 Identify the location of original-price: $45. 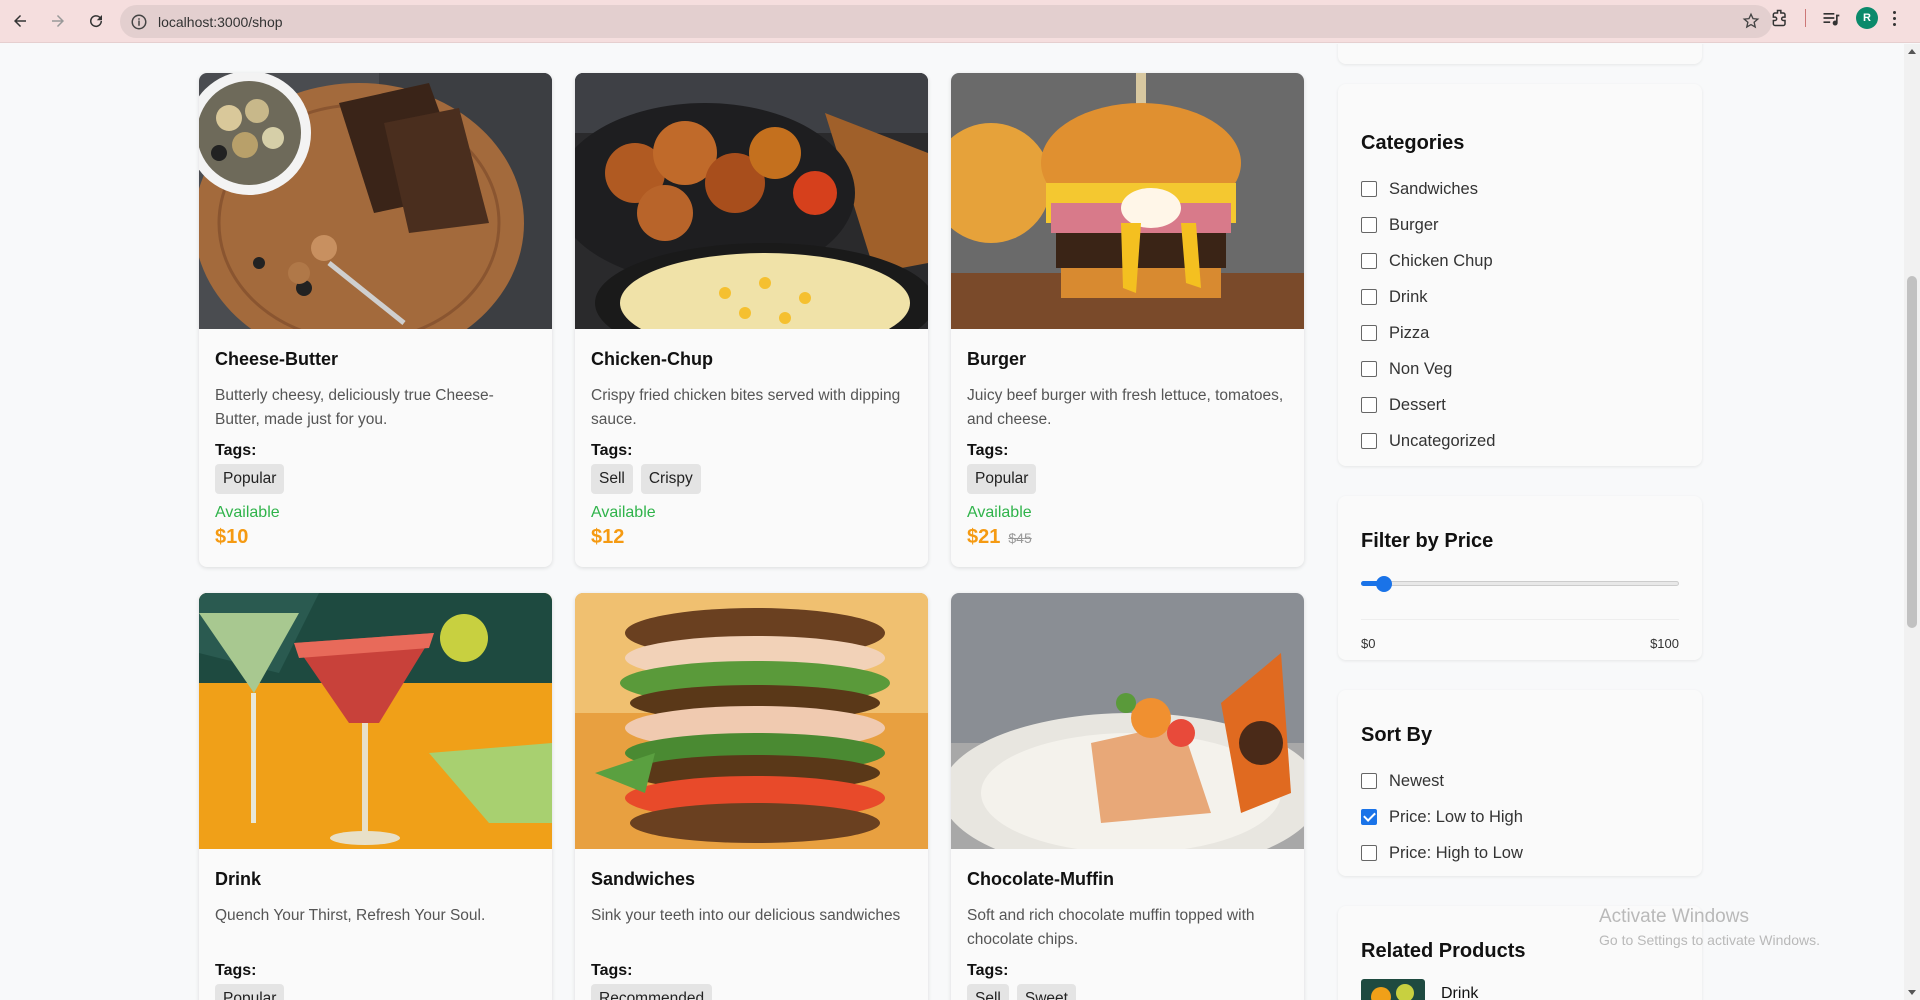
(1020, 538).